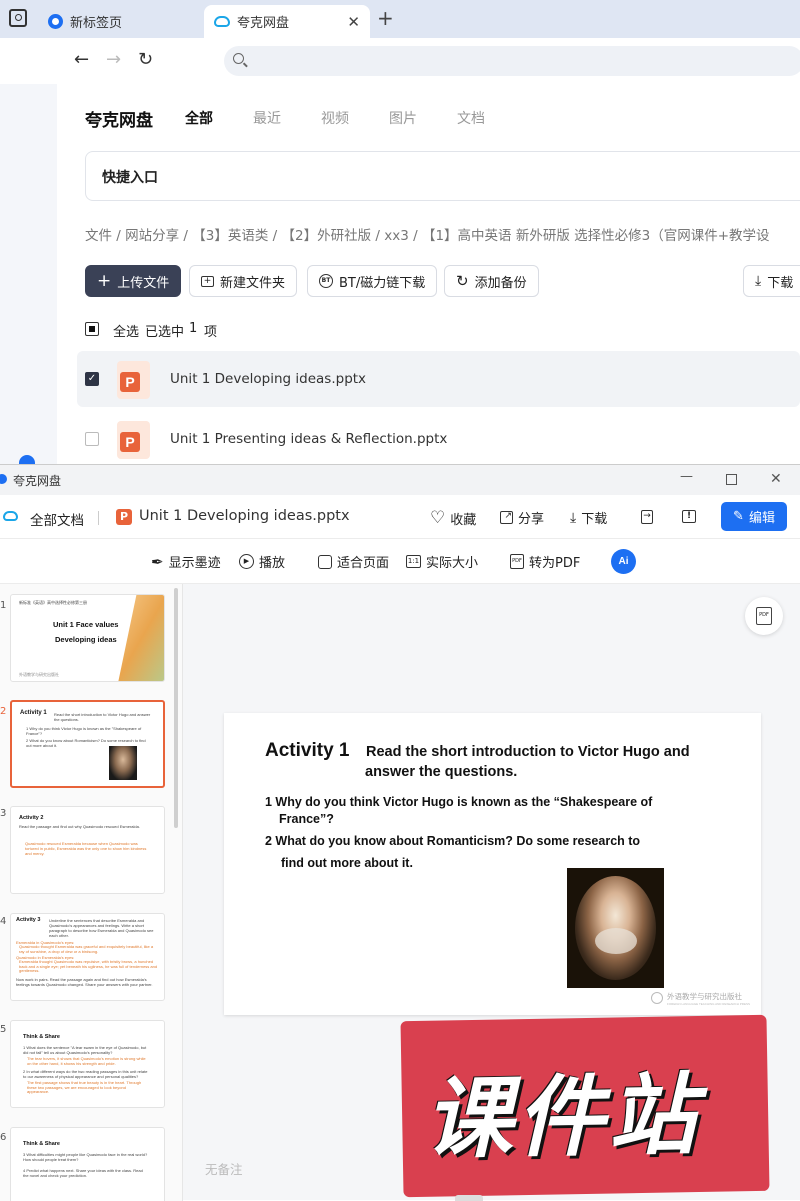  What do you see at coordinates (385, 18) in the screenshot?
I see `new-tab-icon: +` at bounding box center [385, 18].